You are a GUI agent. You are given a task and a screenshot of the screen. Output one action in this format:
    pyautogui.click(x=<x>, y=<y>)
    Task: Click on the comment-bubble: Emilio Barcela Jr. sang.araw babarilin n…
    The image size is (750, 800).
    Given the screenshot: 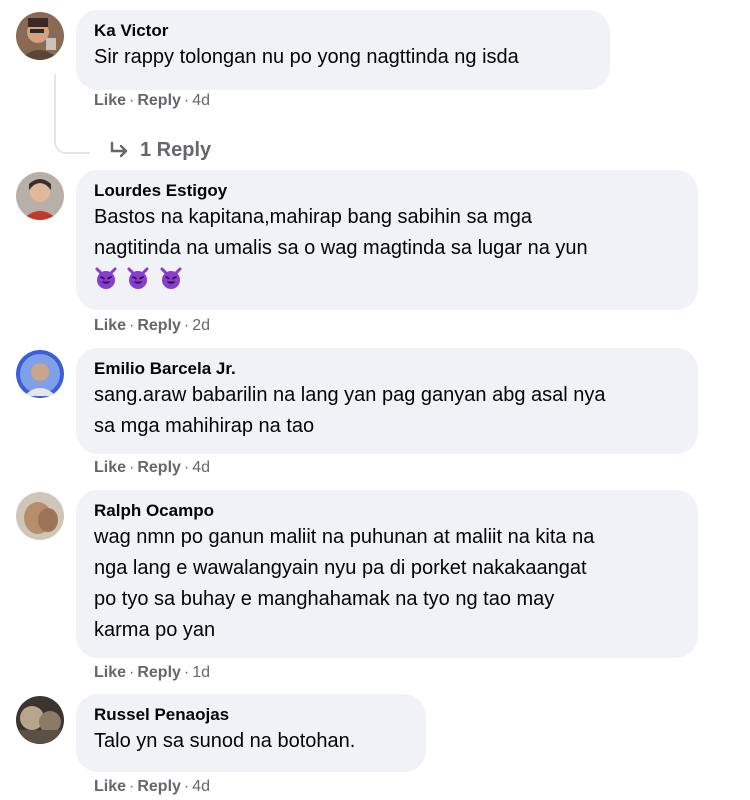 What is the action you would take?
    pyautogui.click(x=387, y=401)
    